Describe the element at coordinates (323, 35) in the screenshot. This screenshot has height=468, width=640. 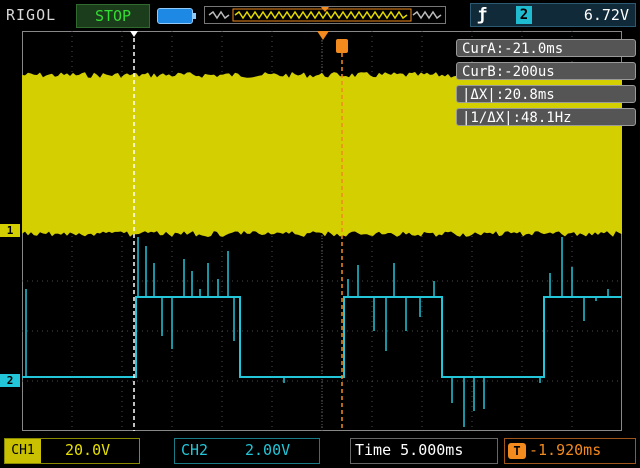
I see `trigger-position-marker` at that location.